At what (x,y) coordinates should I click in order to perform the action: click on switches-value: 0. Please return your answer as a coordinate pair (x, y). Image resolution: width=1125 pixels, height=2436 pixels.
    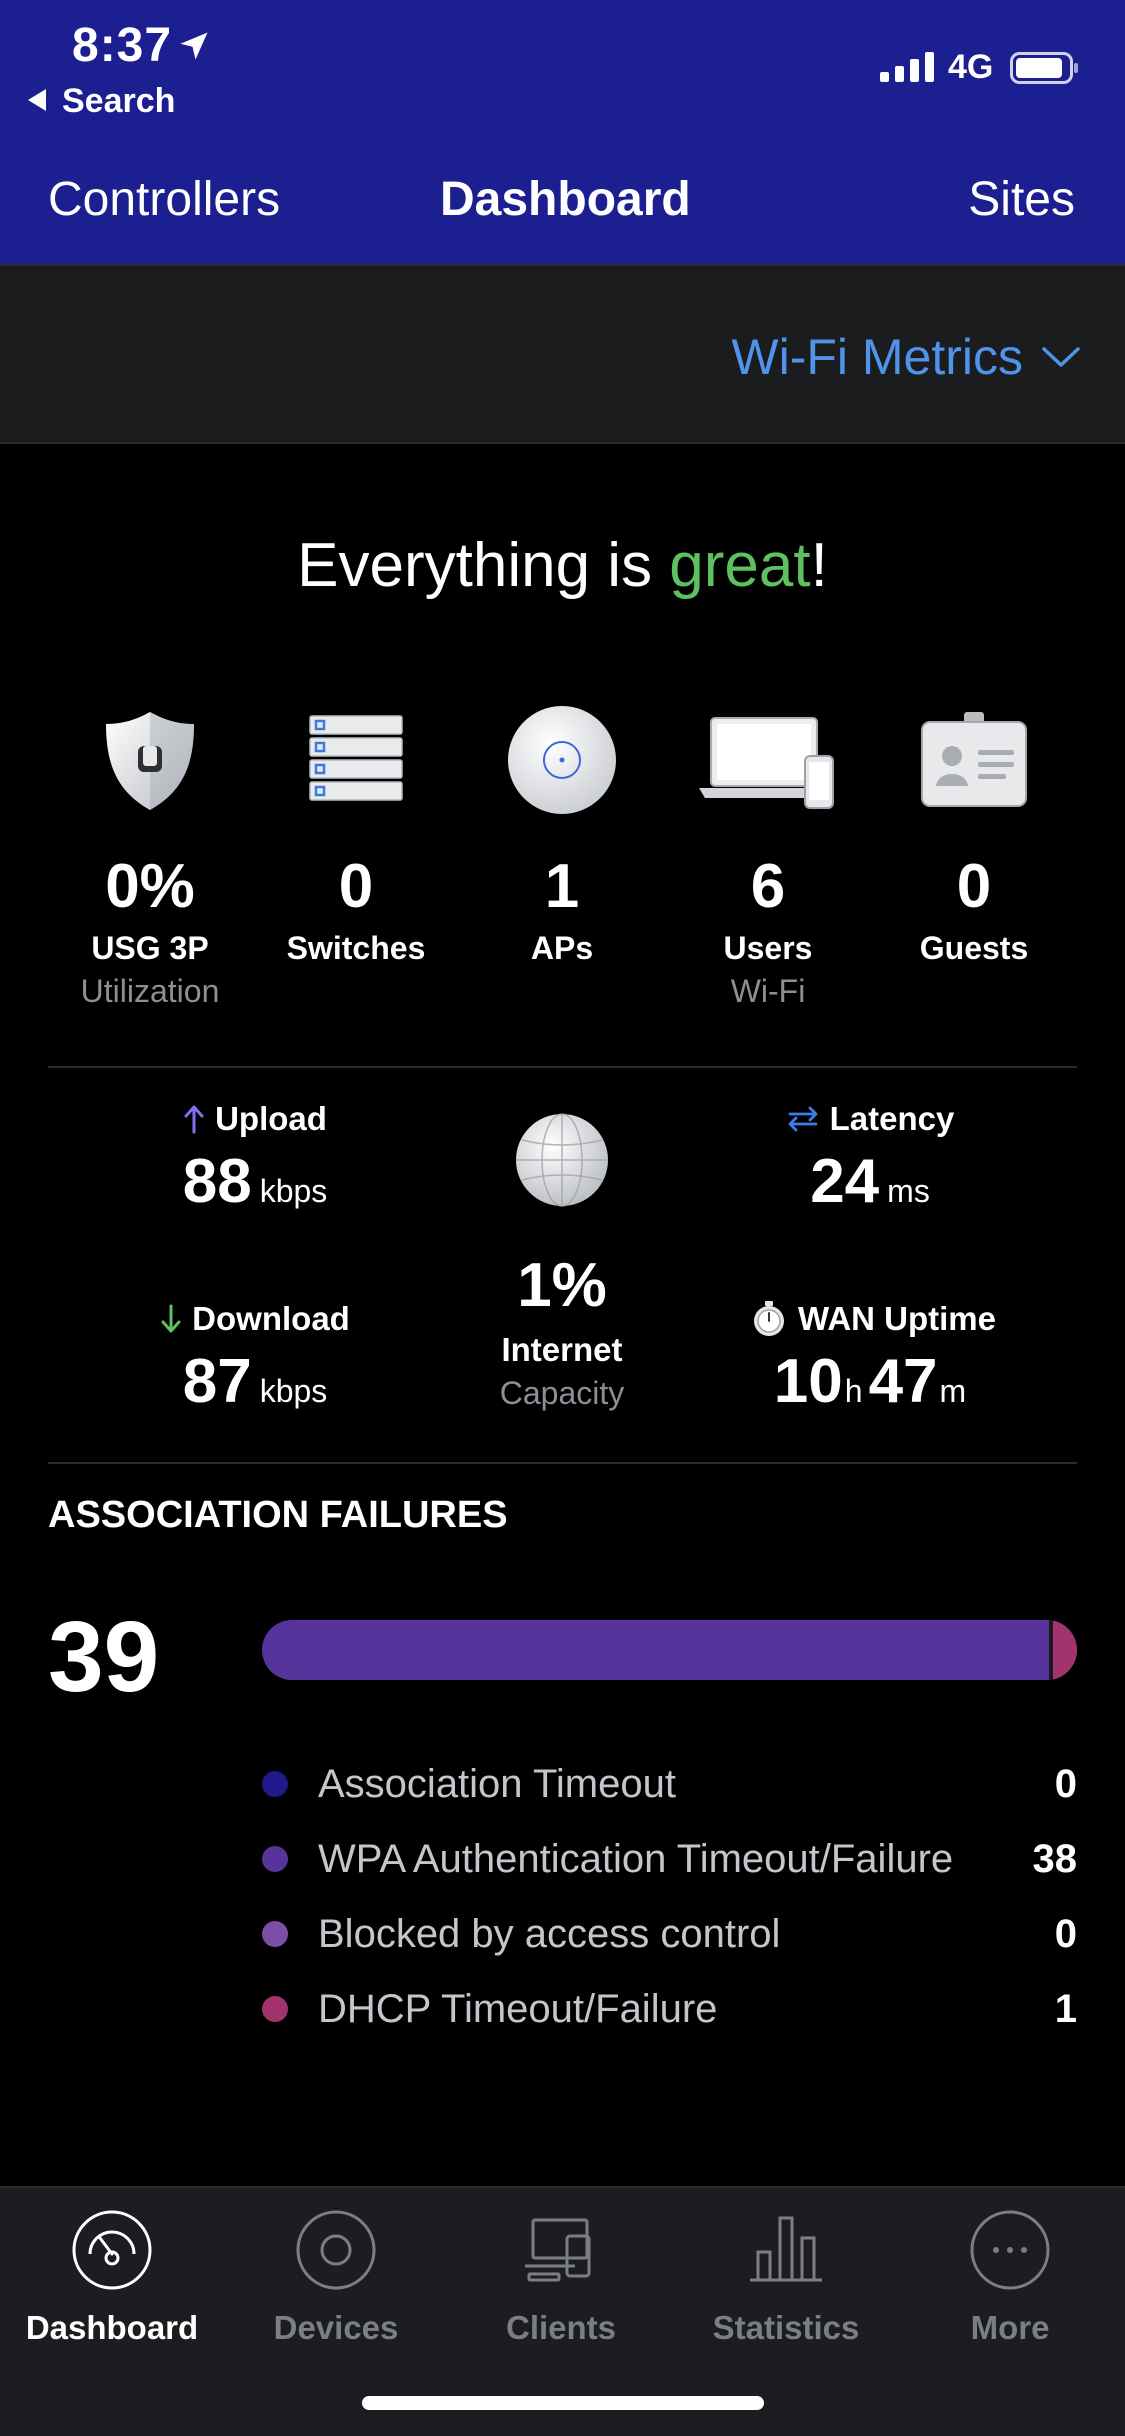
    Looking at the image, I should click on (356, 886).